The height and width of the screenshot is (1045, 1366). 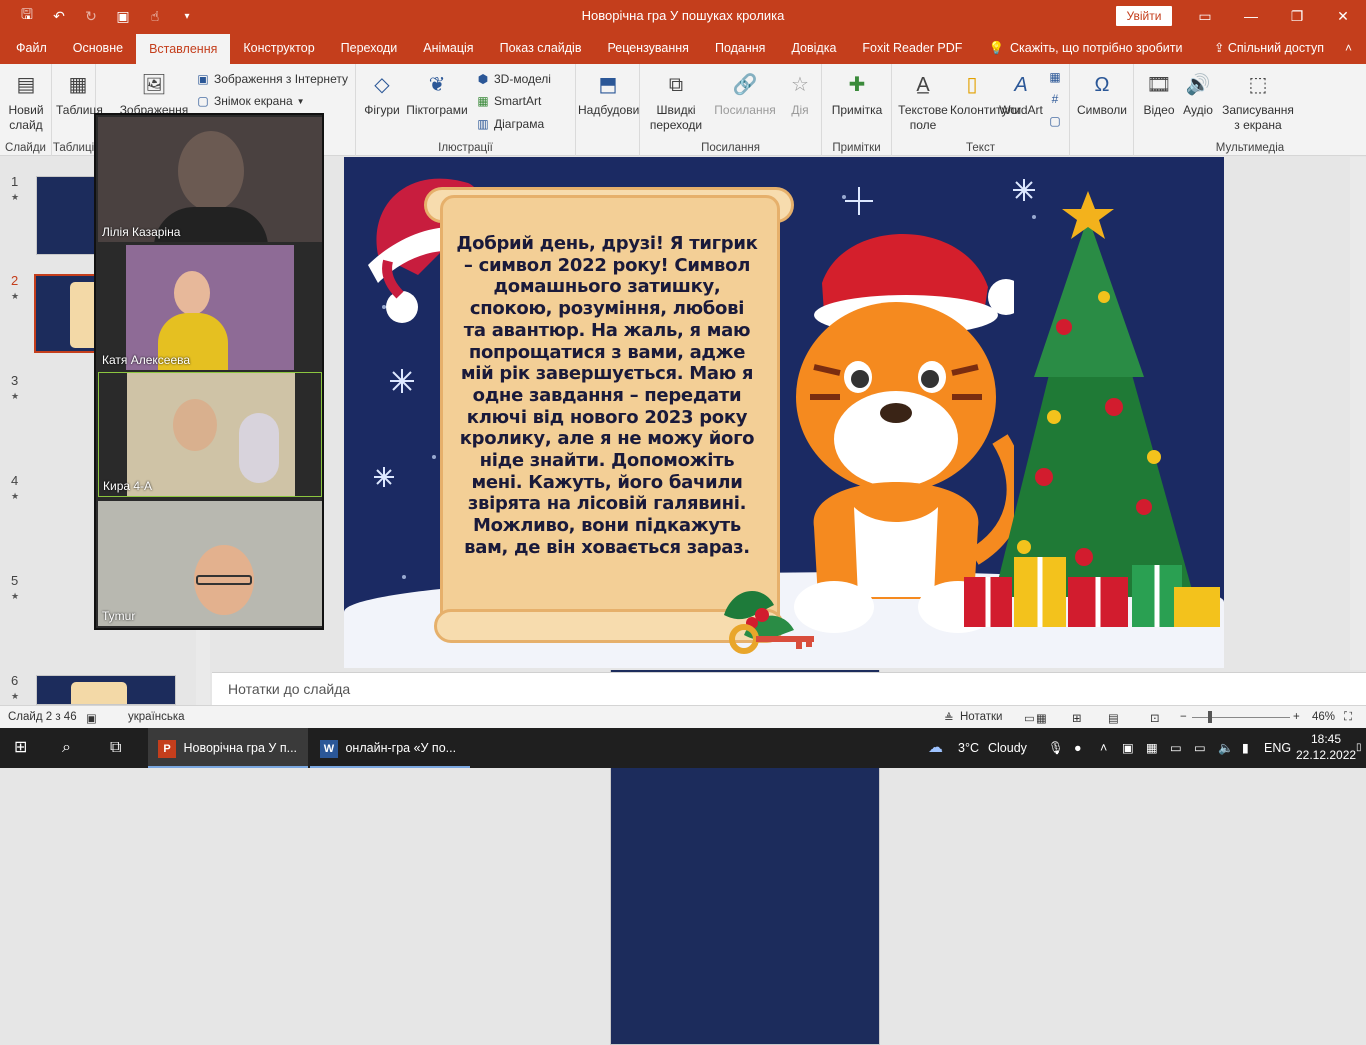 I want to click on battery-icon: ▮, so click(x=1245, y=748).